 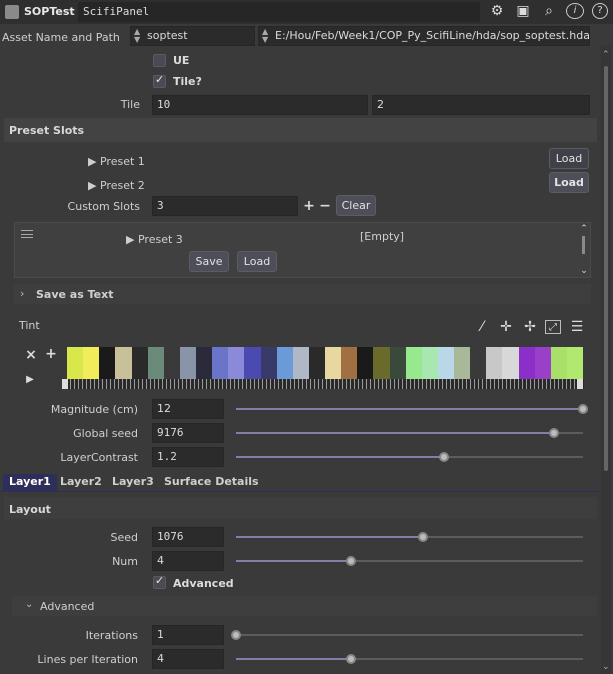 What do you see at coordinates (553, 327) in the screenshot?
I see `curve-edit-icon: ⤢` at bounding box center [553, 327].